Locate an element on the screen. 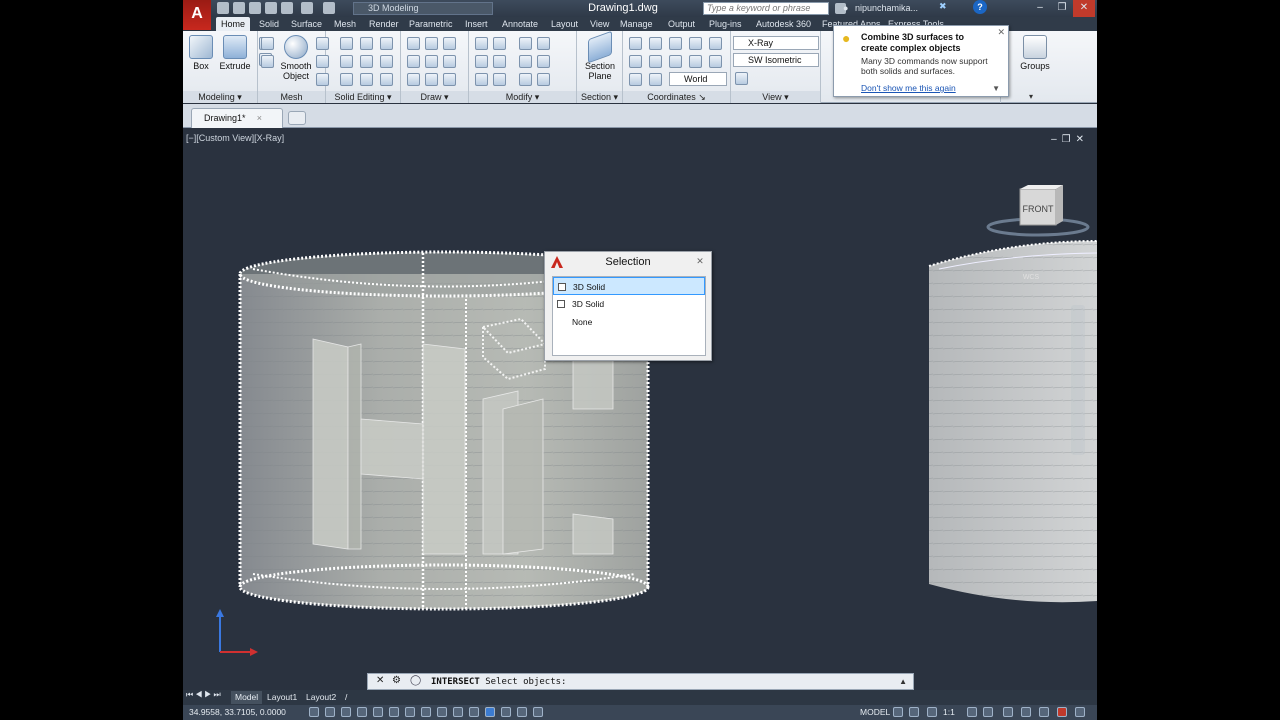  ucs-origin-icon is located at coordinates (675, 43).